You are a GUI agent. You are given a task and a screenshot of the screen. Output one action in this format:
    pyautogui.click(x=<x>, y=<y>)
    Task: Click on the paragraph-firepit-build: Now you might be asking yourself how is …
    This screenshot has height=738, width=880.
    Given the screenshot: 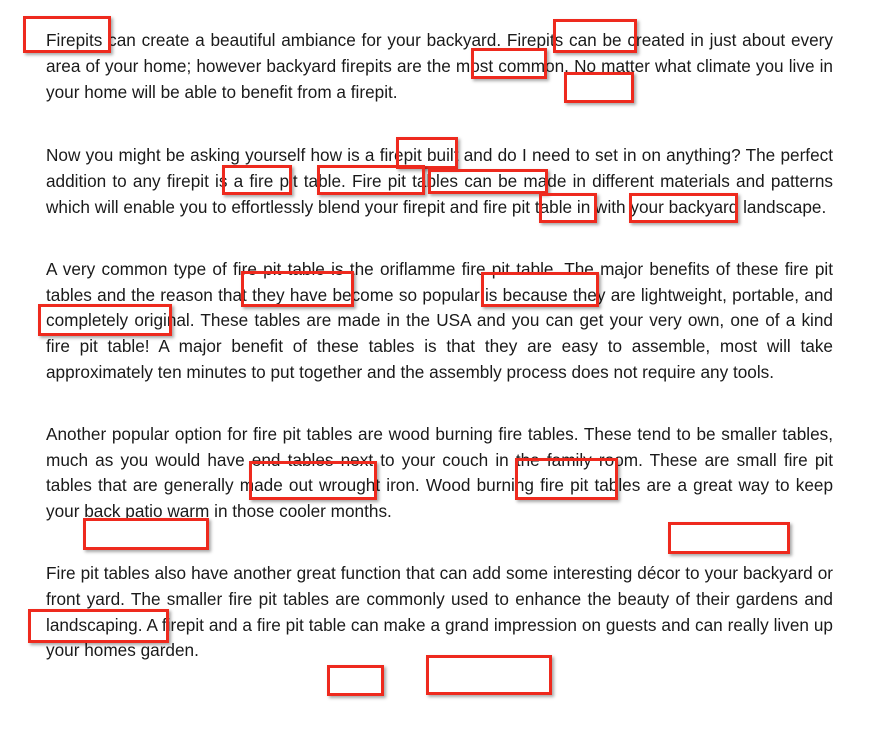 What is the action you would take?
    pyautogui.click(x=439, y=181)
    